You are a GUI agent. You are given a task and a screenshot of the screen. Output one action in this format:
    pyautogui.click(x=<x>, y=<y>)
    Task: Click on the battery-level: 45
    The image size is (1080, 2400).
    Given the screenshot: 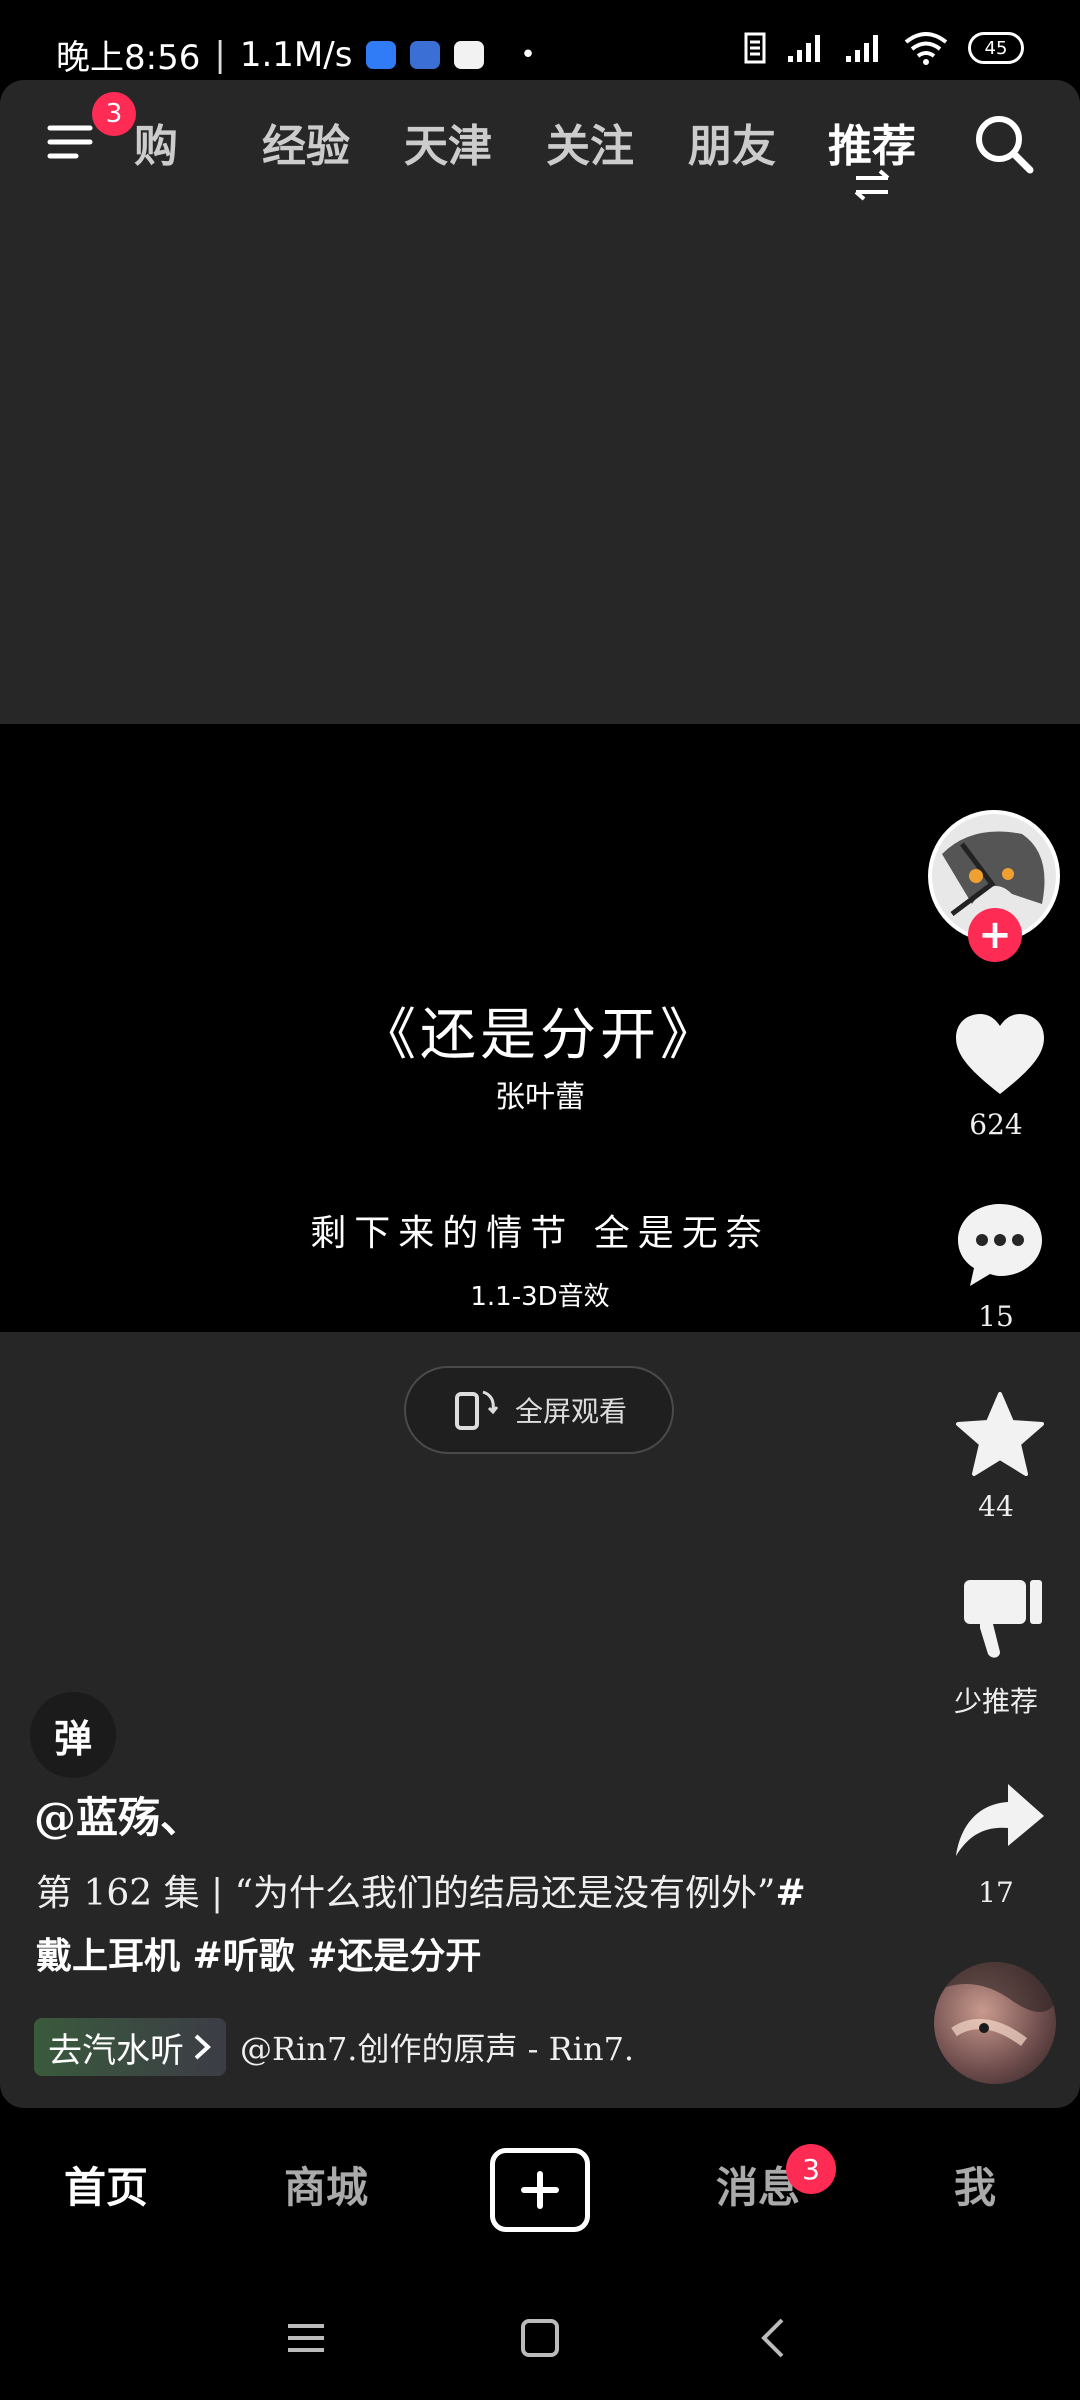 What is the action you would take?
    pyautogui.click(x=996, y=48)
    